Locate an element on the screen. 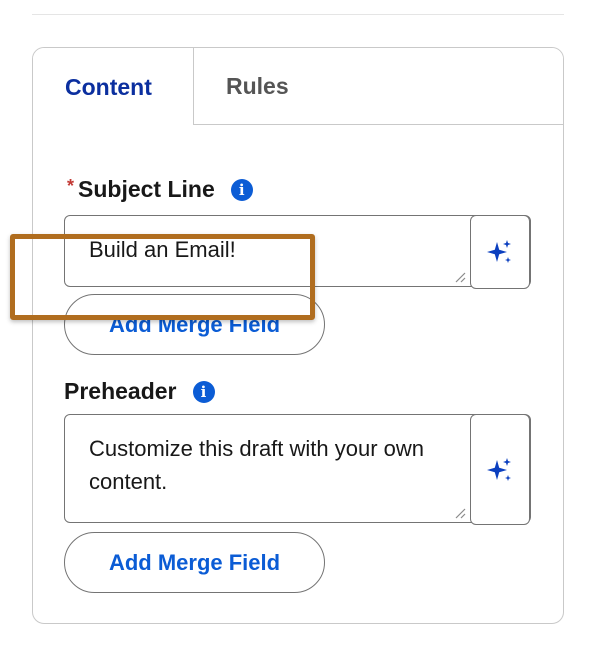  tab-rules: Rules is located at coordinates (378, 86).